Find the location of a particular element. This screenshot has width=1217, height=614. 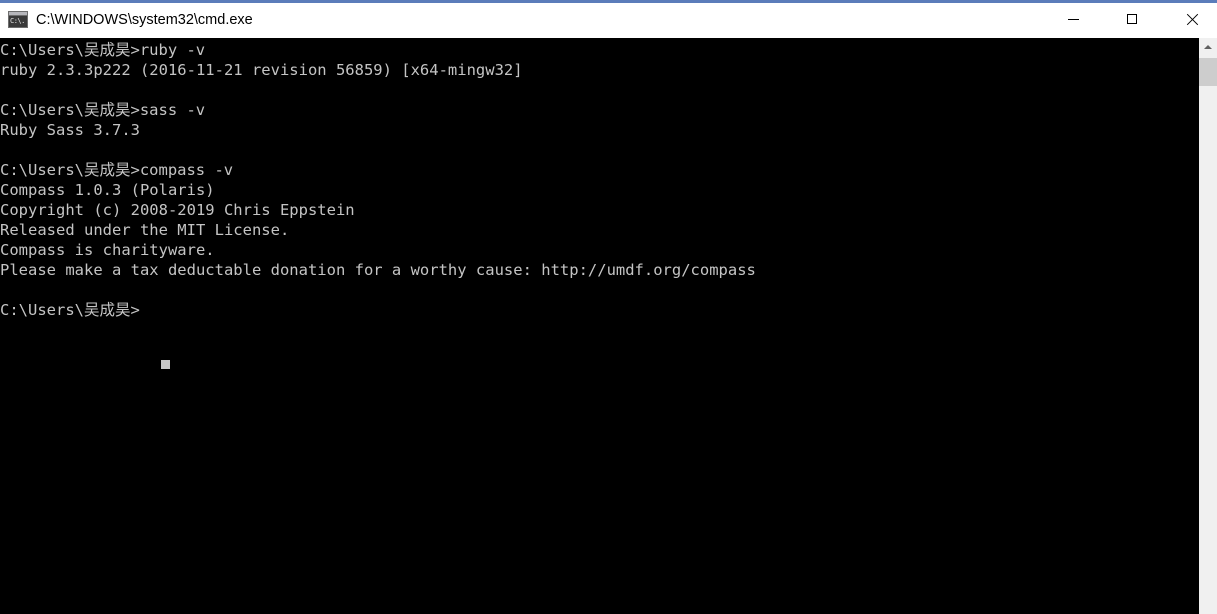

minimize-icon is located at coordinates (1073, 19).